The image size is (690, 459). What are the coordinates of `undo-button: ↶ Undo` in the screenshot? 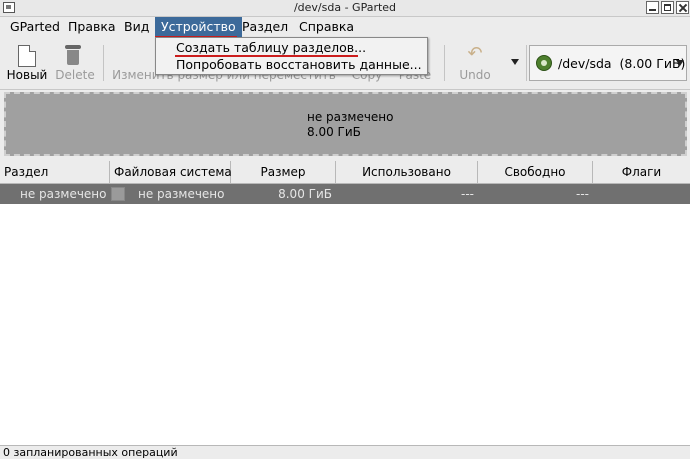 It's located at (475, 63).